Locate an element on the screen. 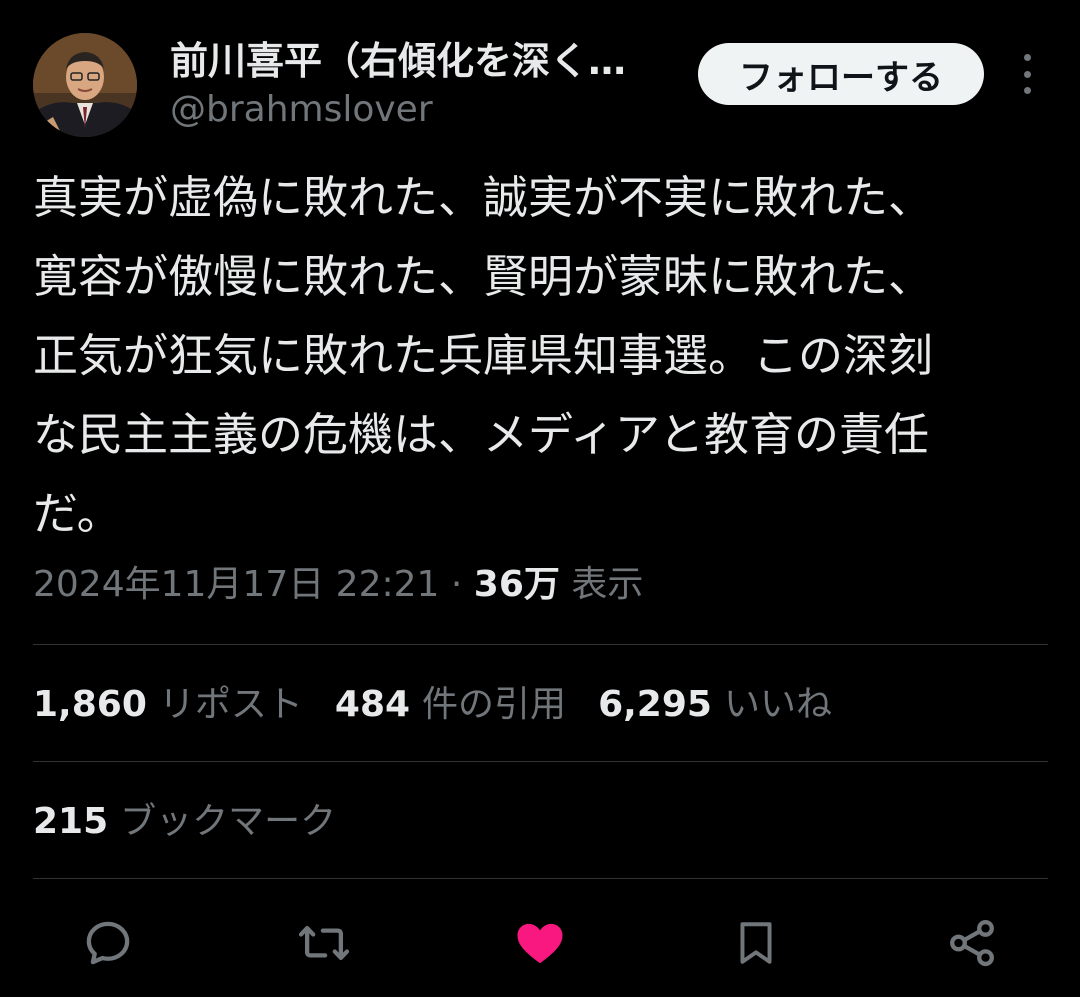  action-bar is located at coordinates (540, 943).